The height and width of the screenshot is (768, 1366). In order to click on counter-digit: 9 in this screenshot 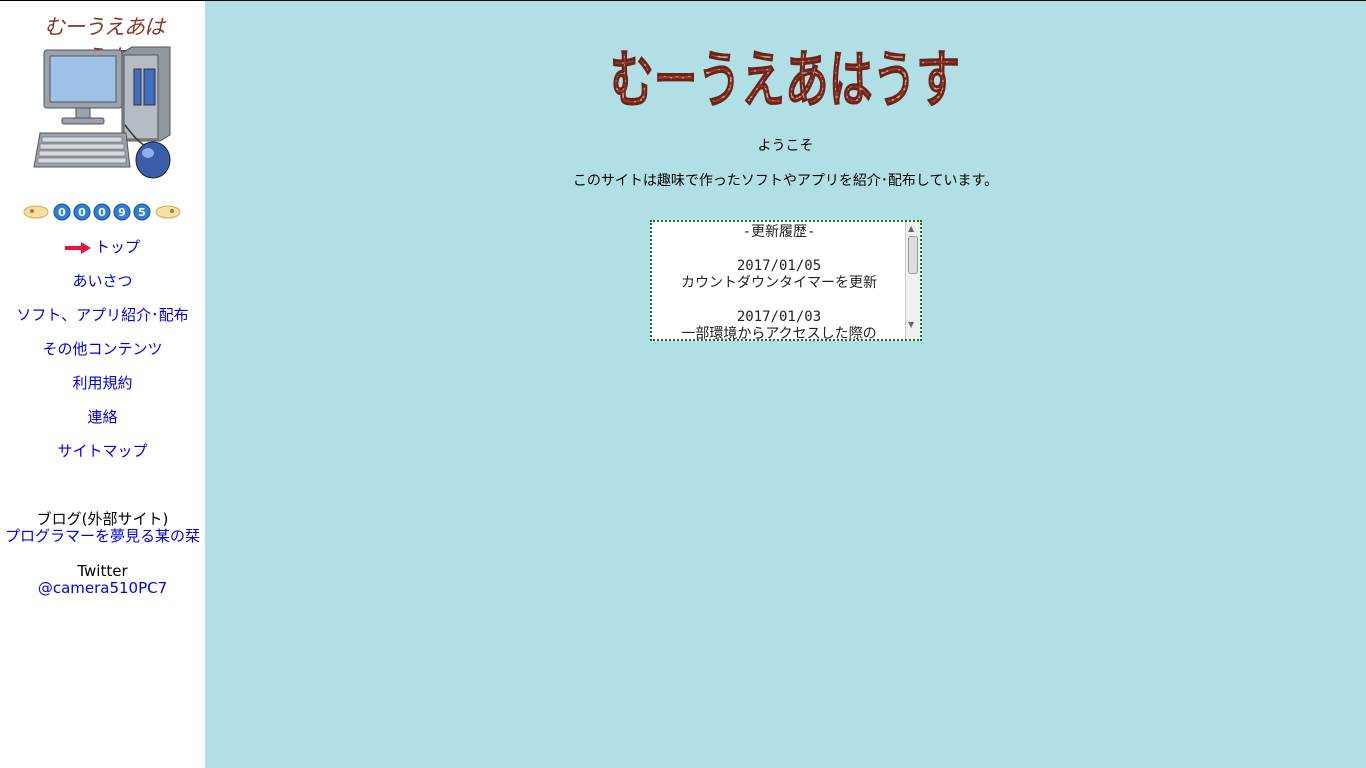, I will do `click(122, 212)`.